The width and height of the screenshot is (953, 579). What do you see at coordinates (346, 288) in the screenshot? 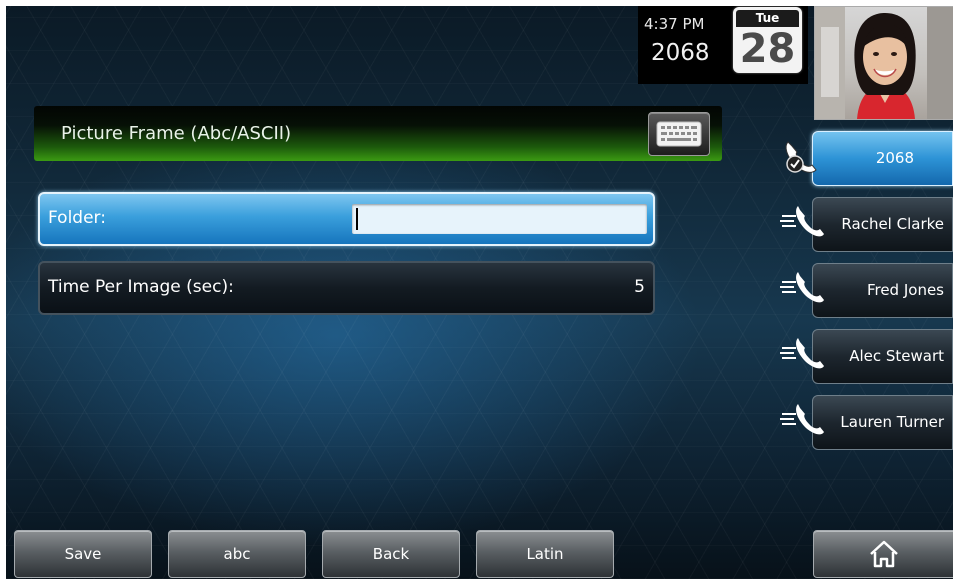
I see `time-per-image-row: Time Per Image (sec): 5` at bounding box center [346, 288].